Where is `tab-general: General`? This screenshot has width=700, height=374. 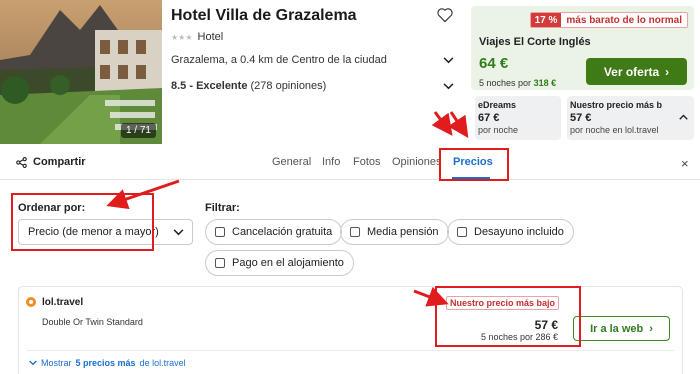 tab-general: General is located at coordinates (291, 162).